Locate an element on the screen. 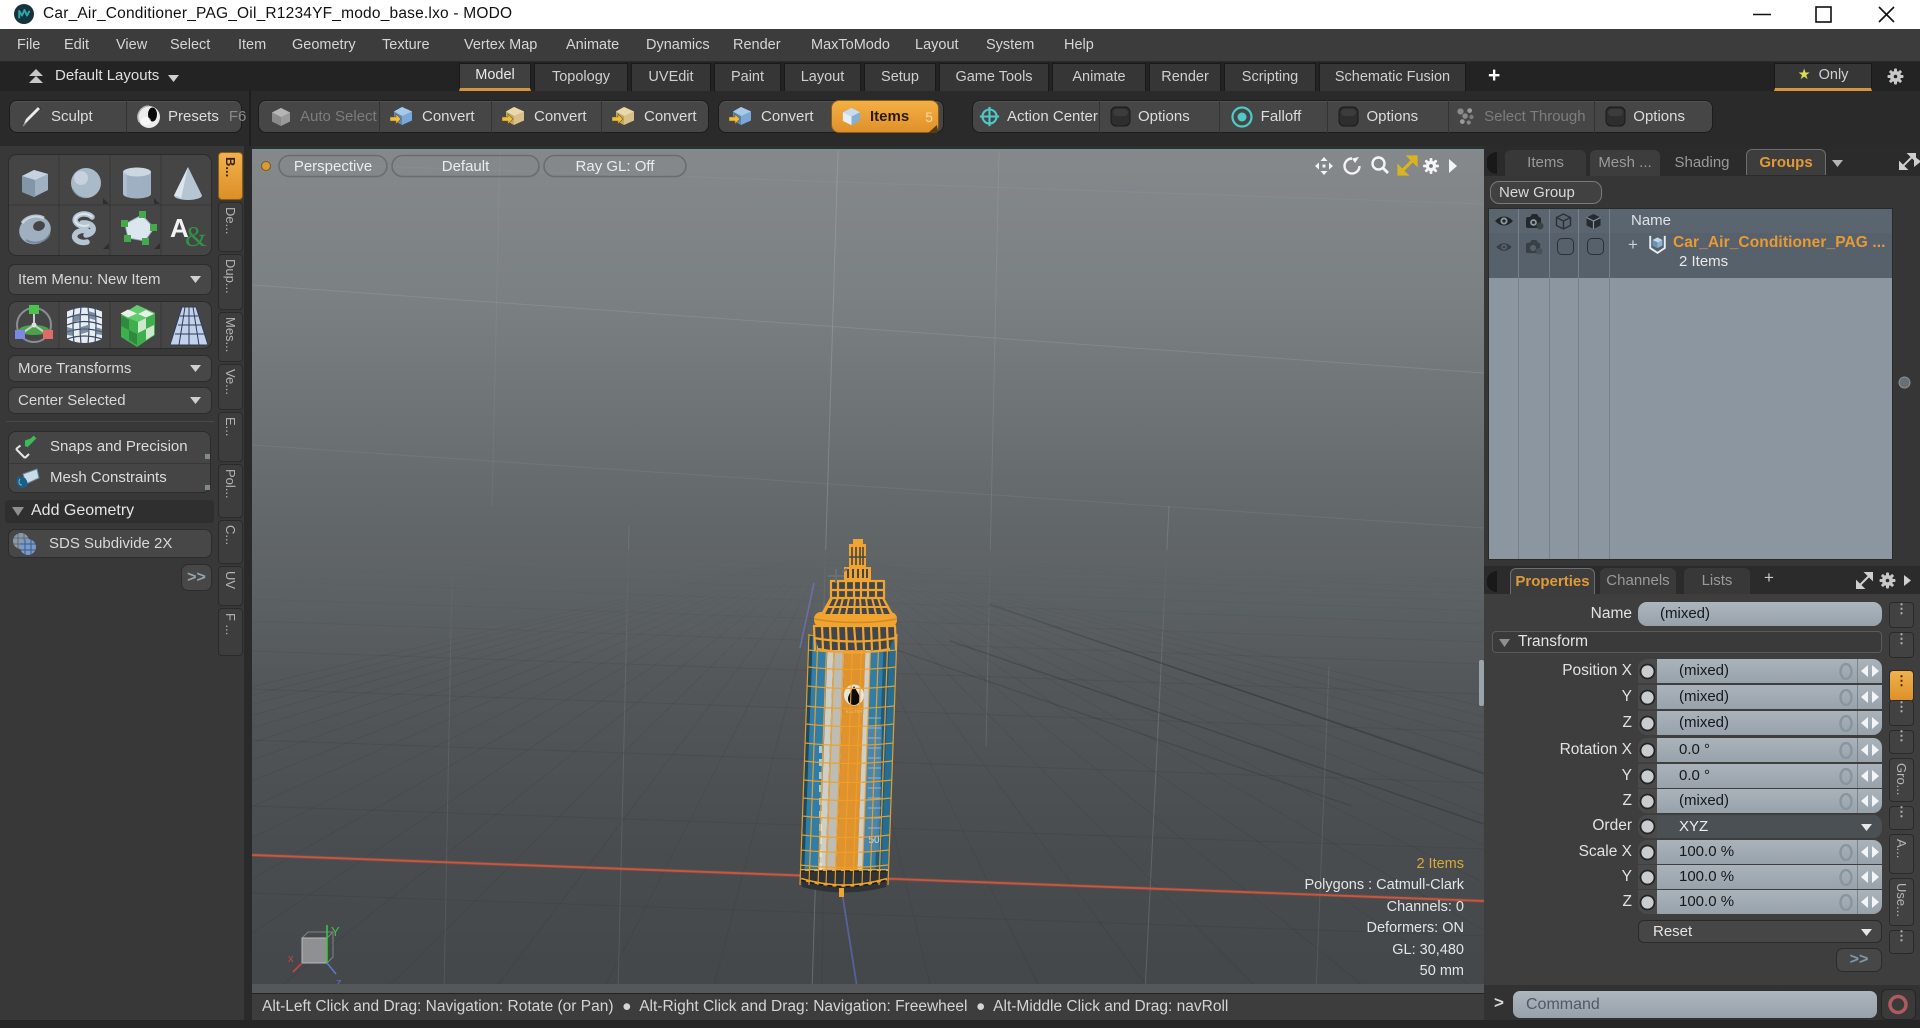 The width and height of the screenshot is (1920, 1028). svg-text: Y is located at coordinates (335, 931).